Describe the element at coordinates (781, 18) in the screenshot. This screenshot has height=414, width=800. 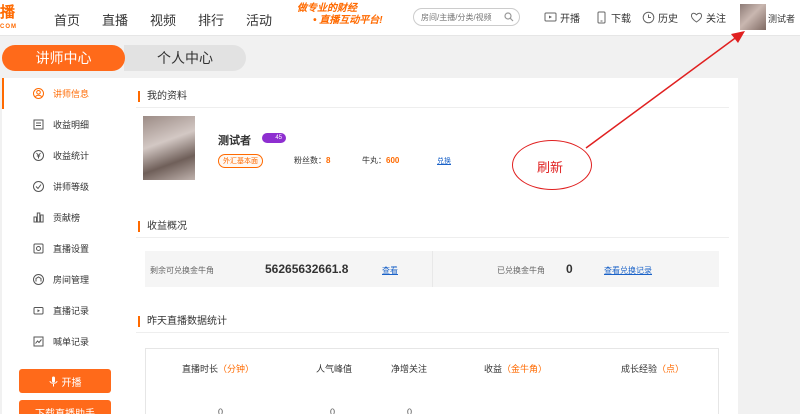
I see `username-top: 测试者` at that location.